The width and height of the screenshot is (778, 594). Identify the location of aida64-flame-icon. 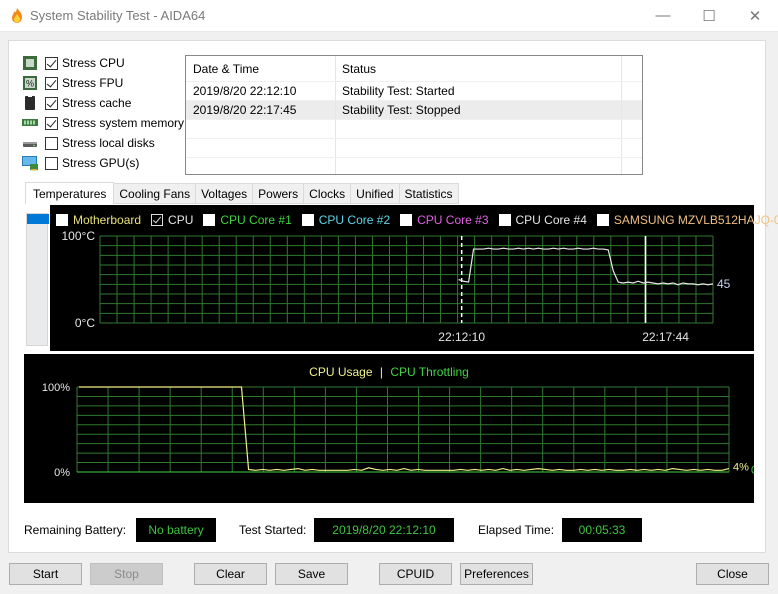
(17, 15).